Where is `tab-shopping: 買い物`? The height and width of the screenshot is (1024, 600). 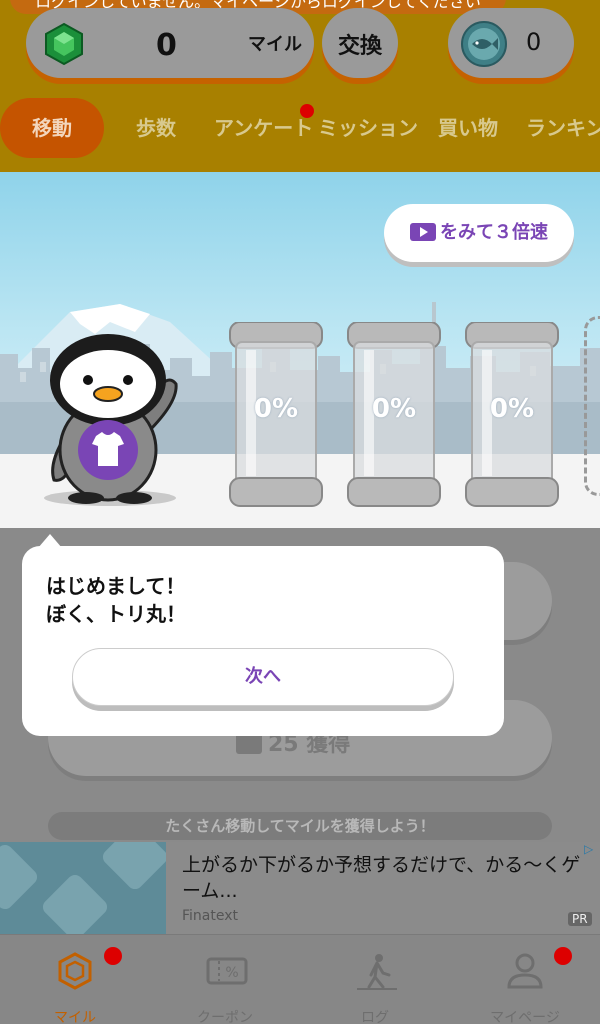
tab-shopping: 買い物 is located at coordinates (468, 128).